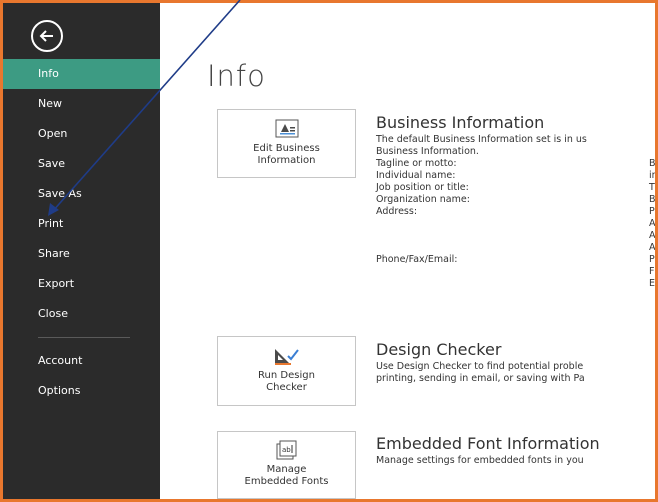  I want to click on edit-business-info-button: Edit Business Information, so click(286, 143).